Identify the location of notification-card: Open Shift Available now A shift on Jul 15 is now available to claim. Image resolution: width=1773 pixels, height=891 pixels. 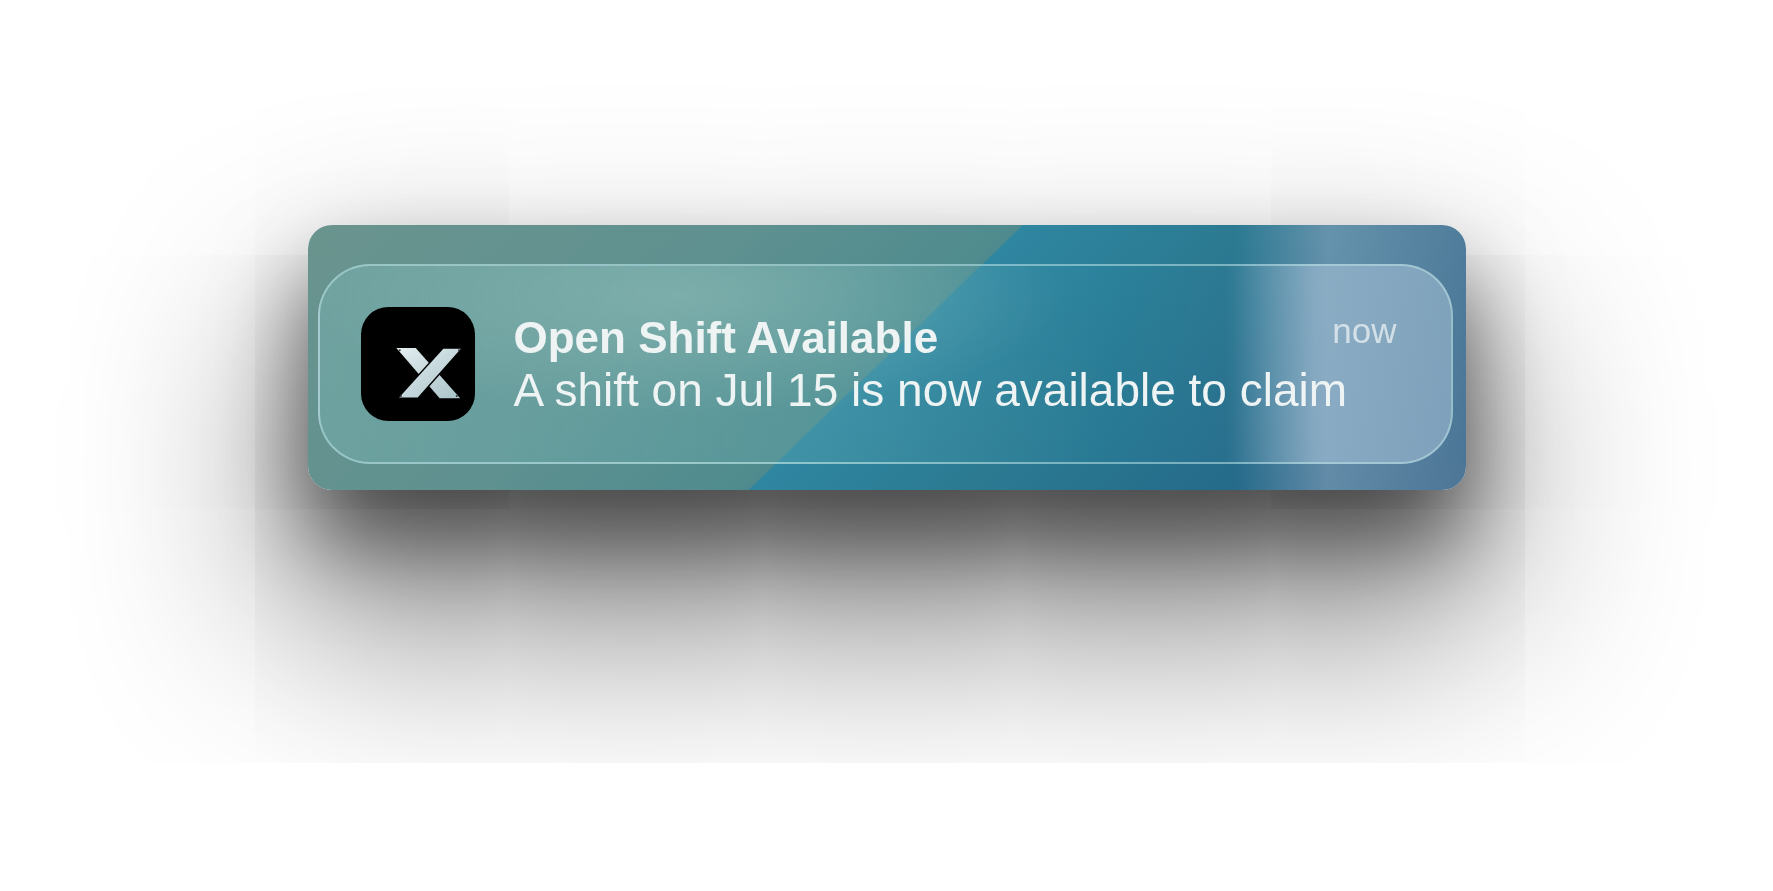
(885, 364).